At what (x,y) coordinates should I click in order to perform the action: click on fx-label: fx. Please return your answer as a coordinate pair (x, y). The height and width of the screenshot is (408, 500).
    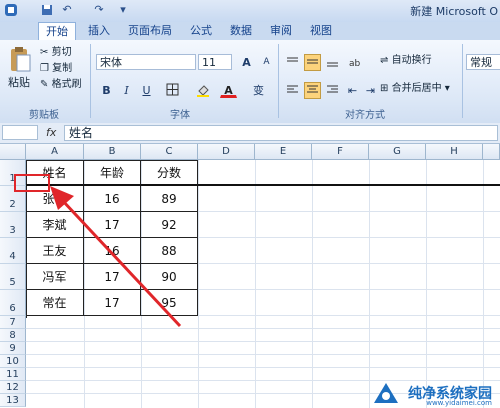
    Looking at the image, I should click on (51, 132).